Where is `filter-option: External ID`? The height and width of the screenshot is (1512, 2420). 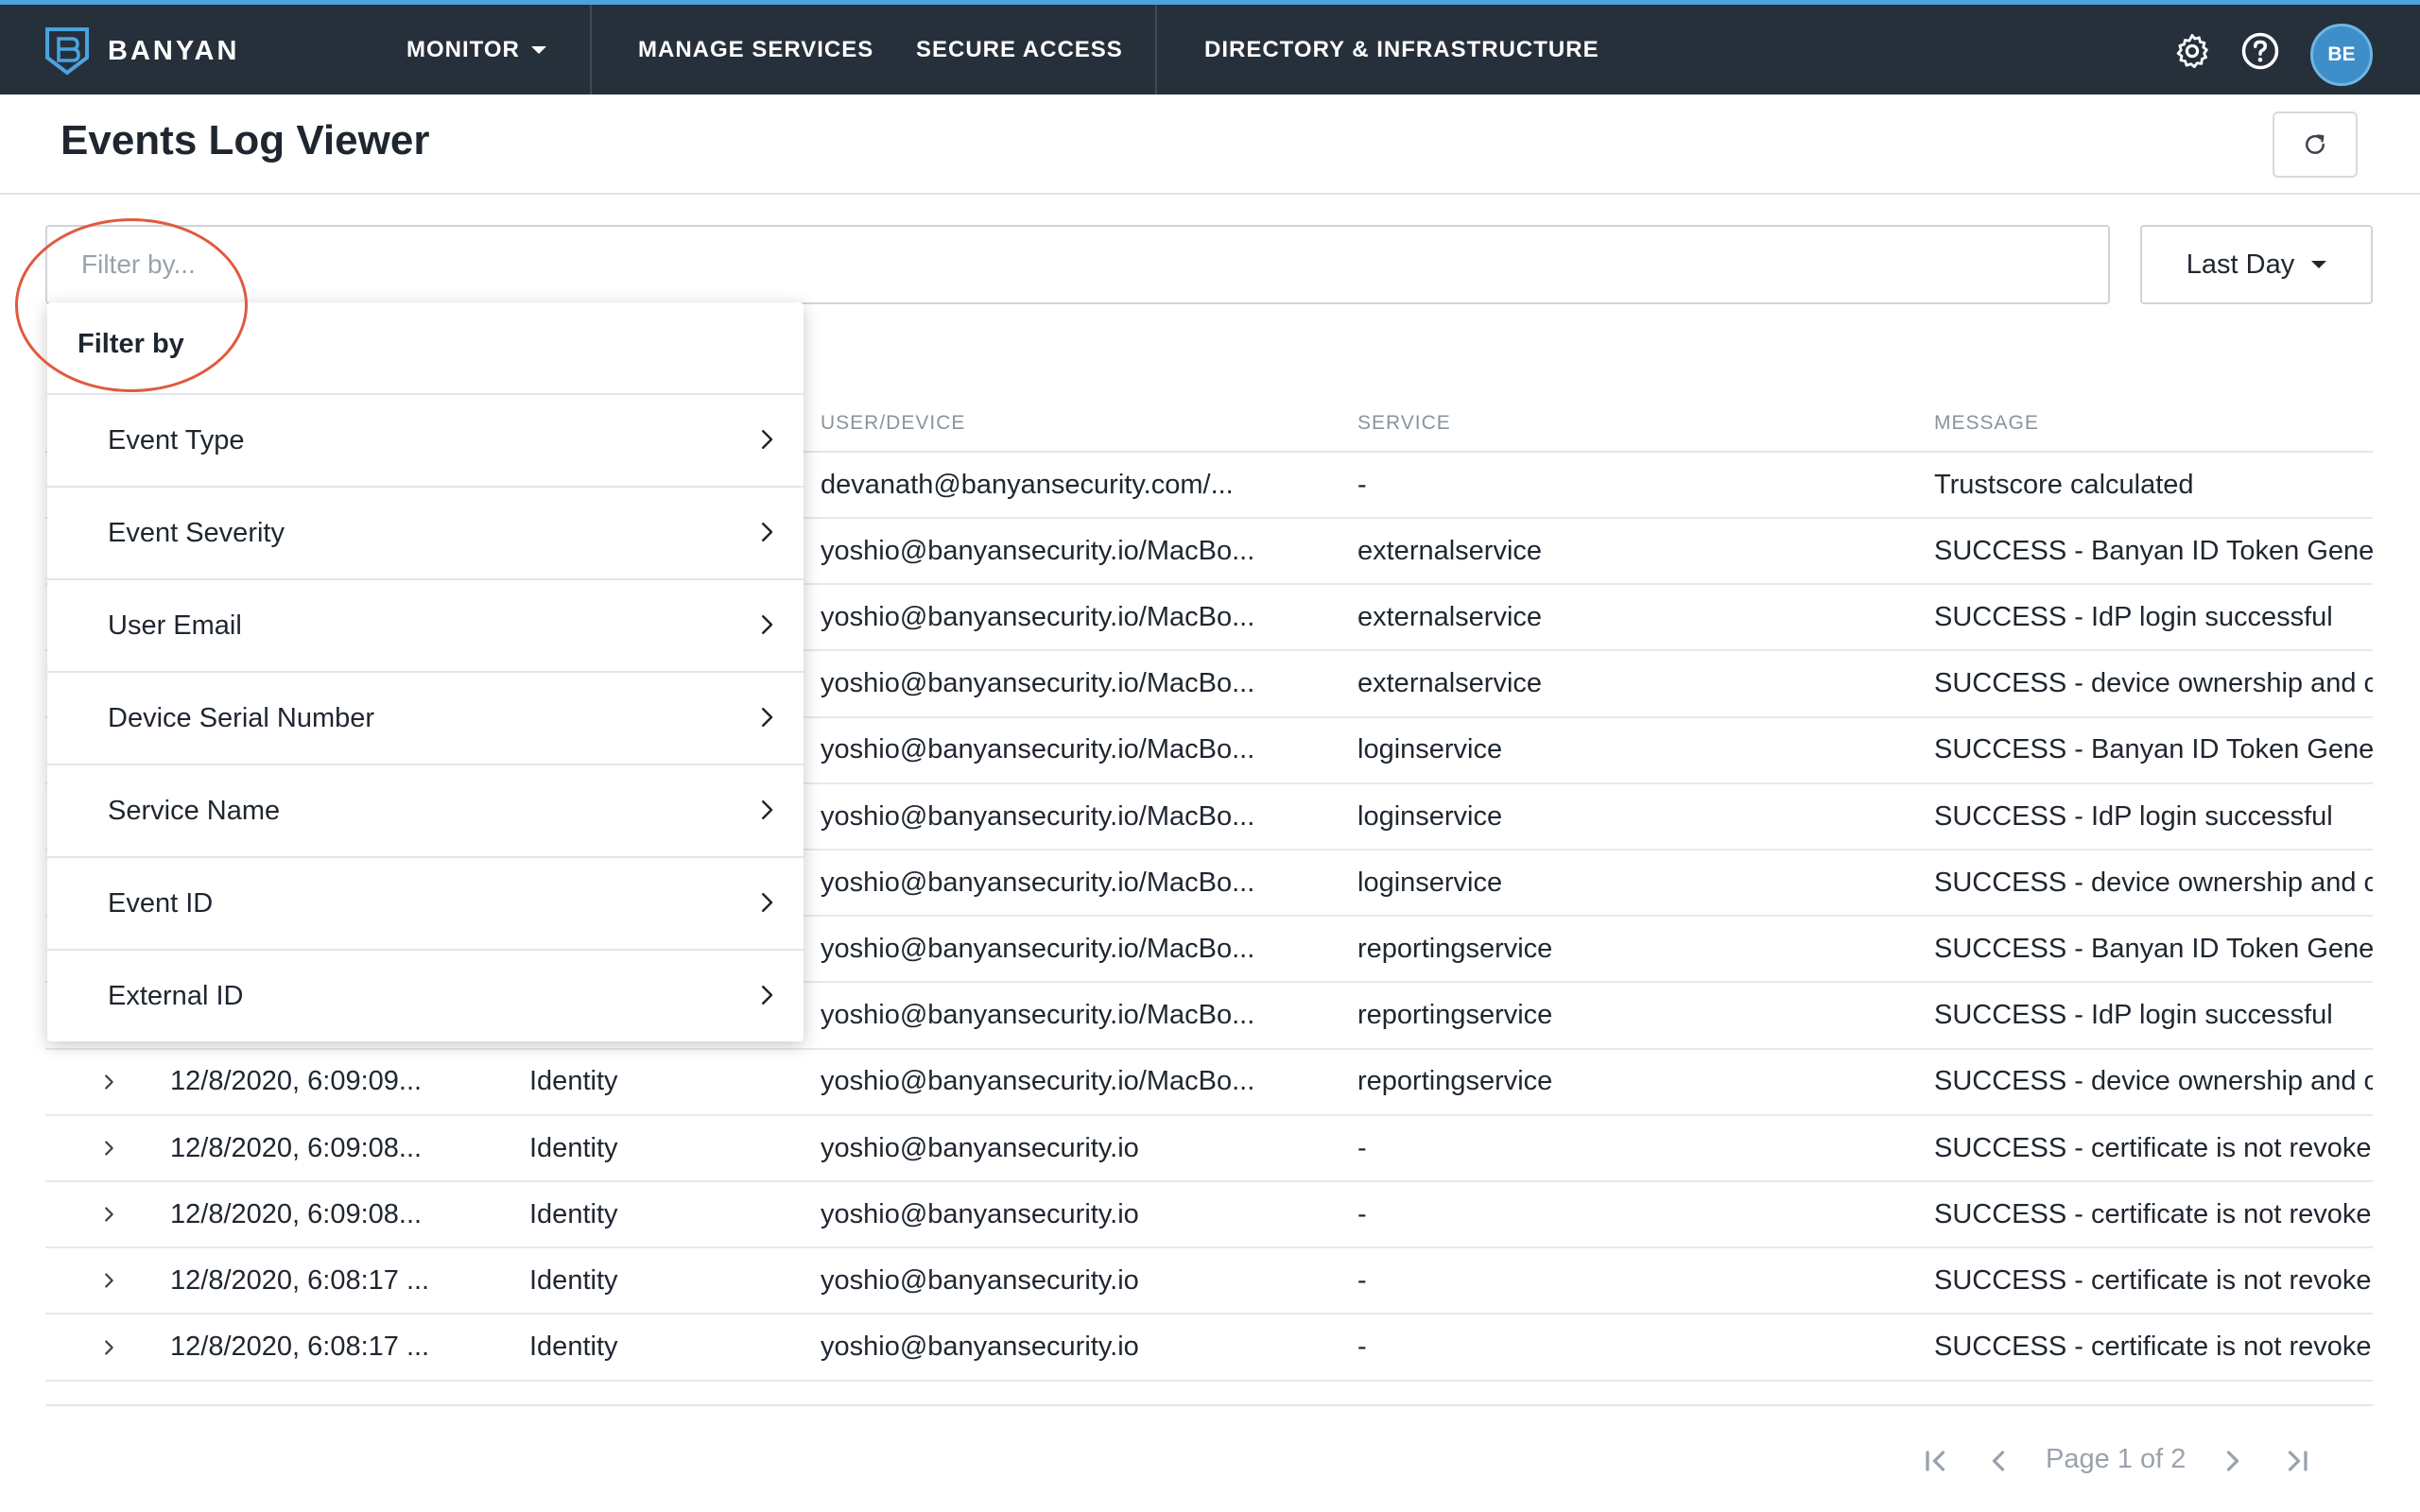
filter-option: External ID is located at coordinates (425, 995).